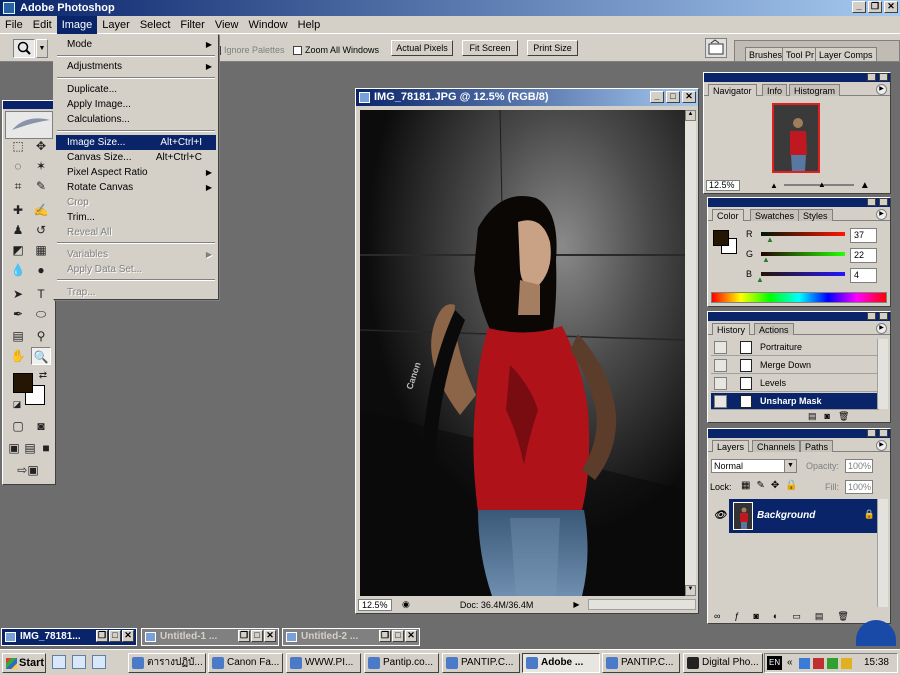 The height and width of the screenshot is (675, 900). I want to click on blue-slider-thumb-icon: ▲, so click(760, 279).